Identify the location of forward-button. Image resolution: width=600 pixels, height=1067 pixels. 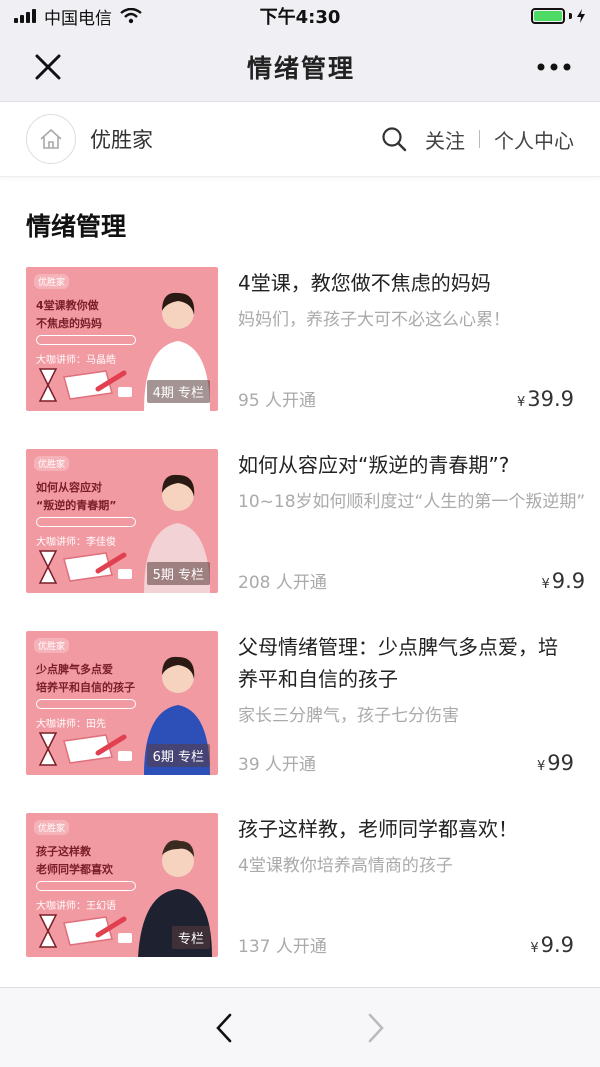
(376, 1028).